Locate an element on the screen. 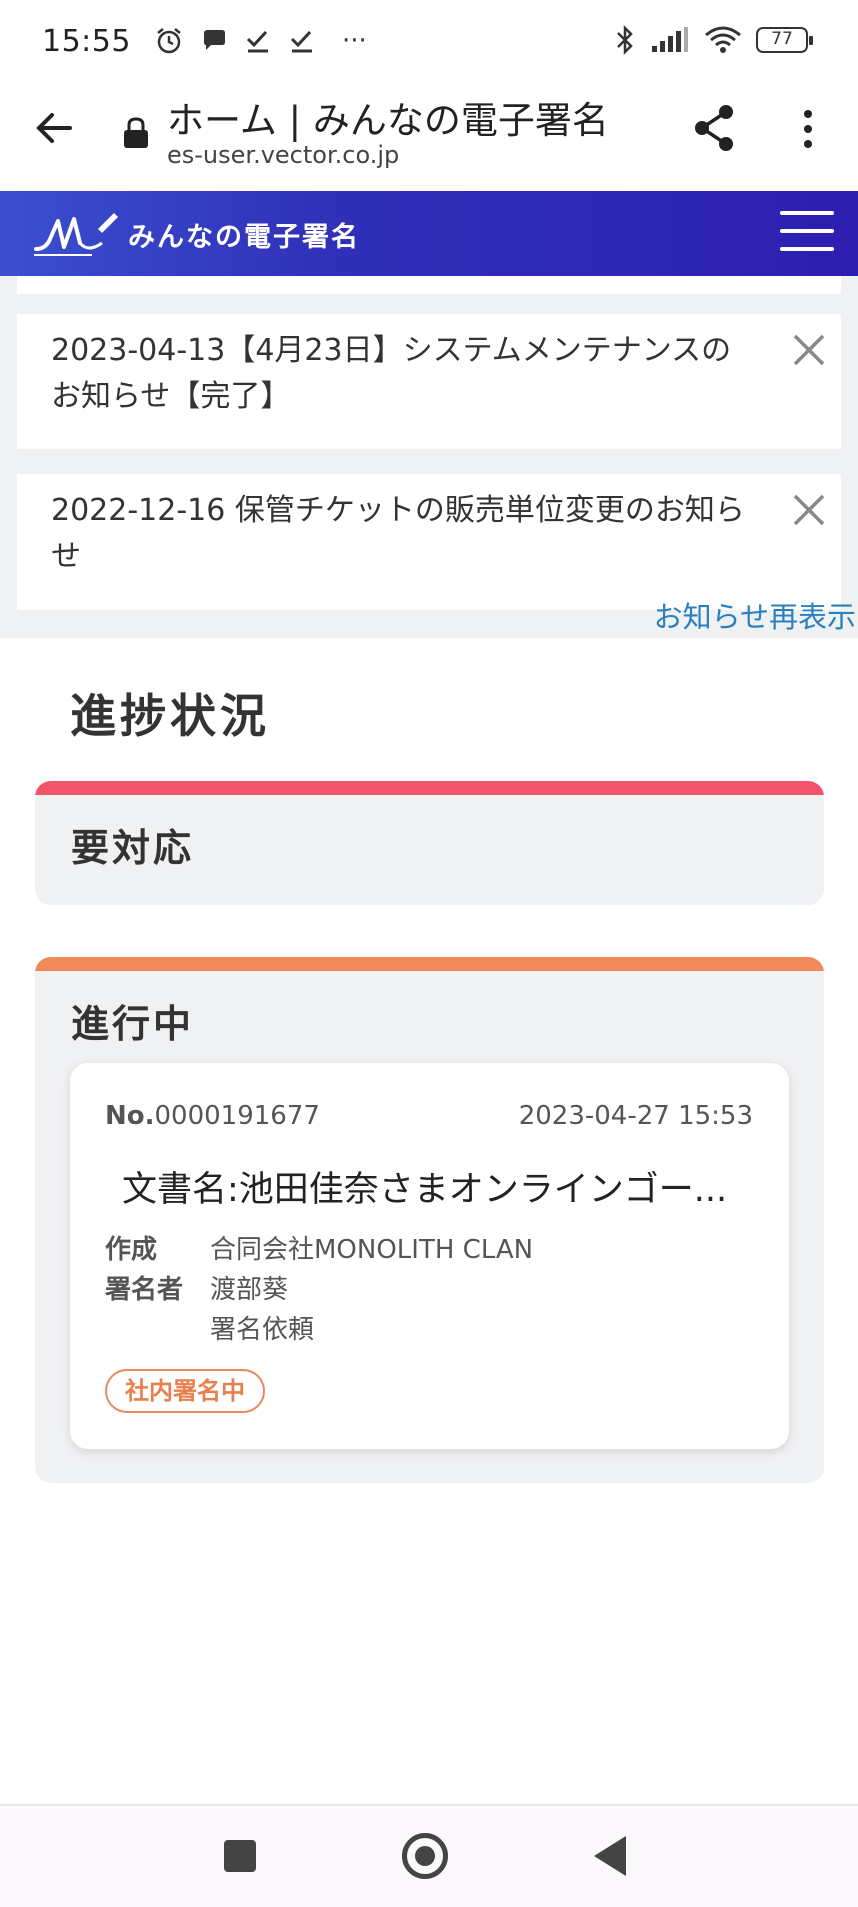  recent-apps-icon is located at coordinates (240, 1856).